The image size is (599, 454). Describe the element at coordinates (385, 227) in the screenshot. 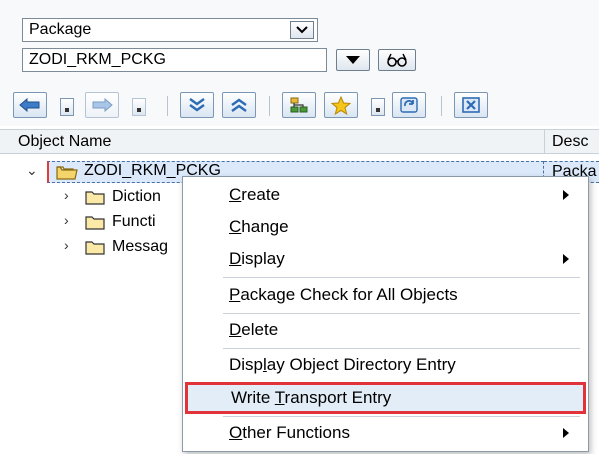

I see `menu-item-change: Change` at that location.